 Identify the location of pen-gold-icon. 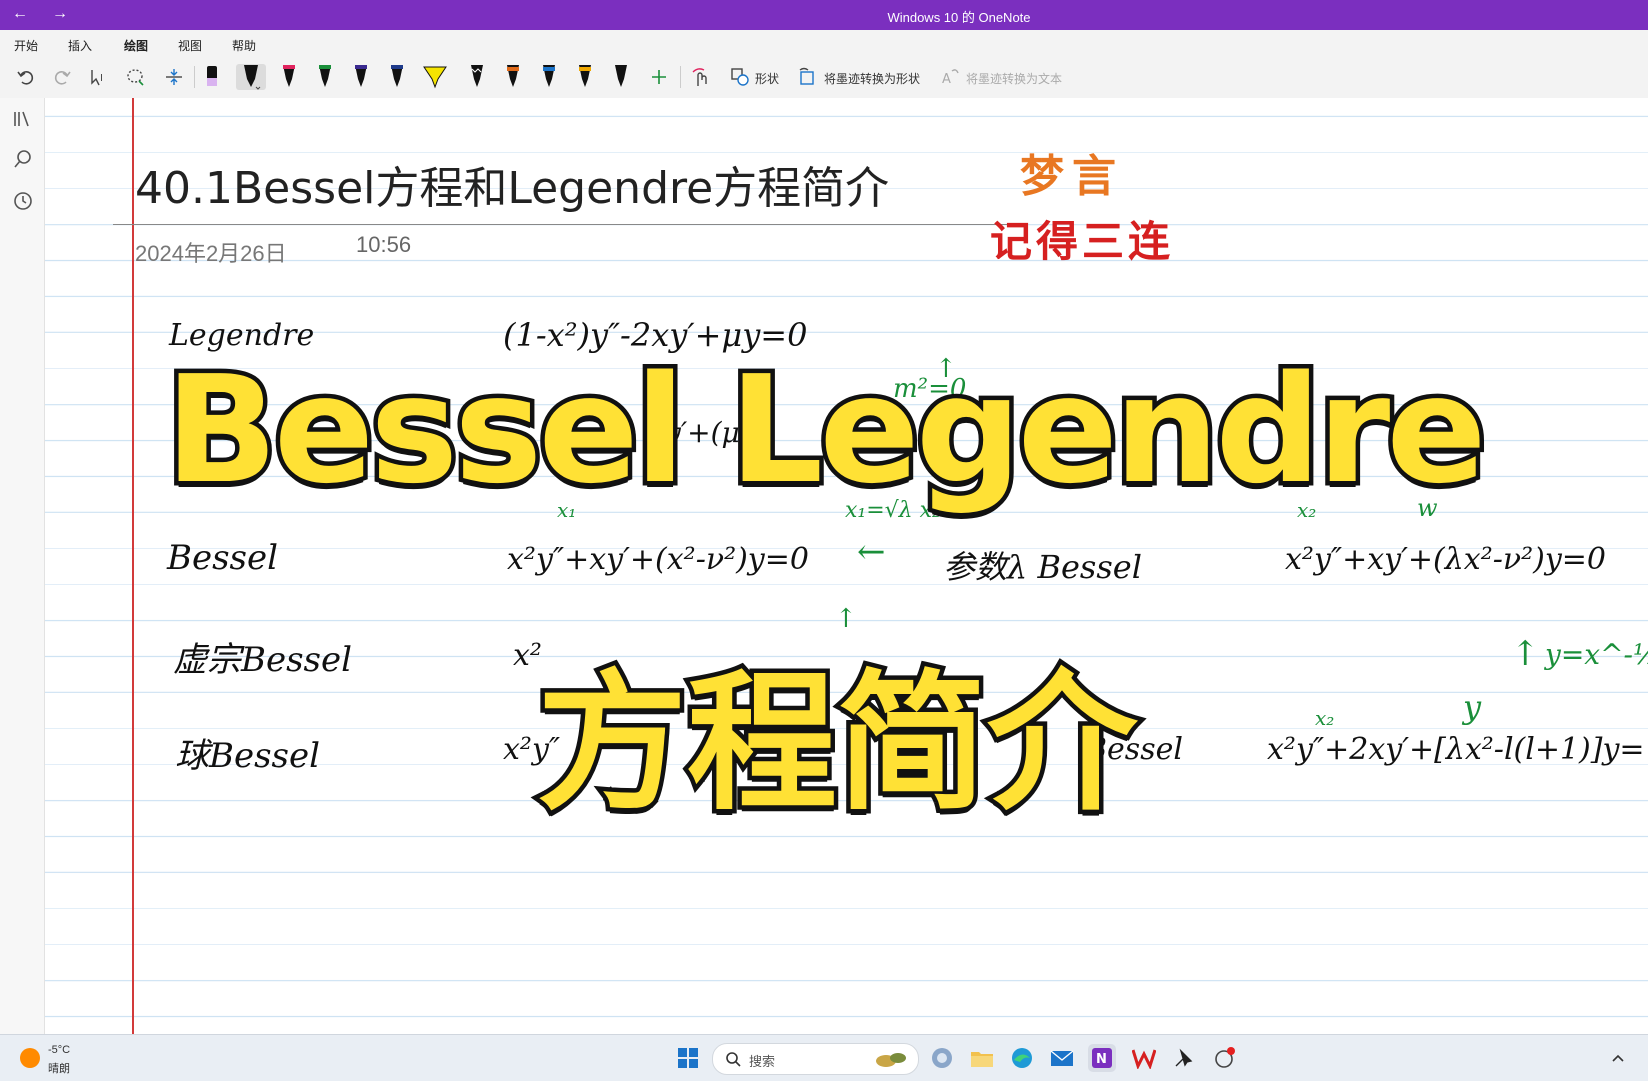
(585, 77).